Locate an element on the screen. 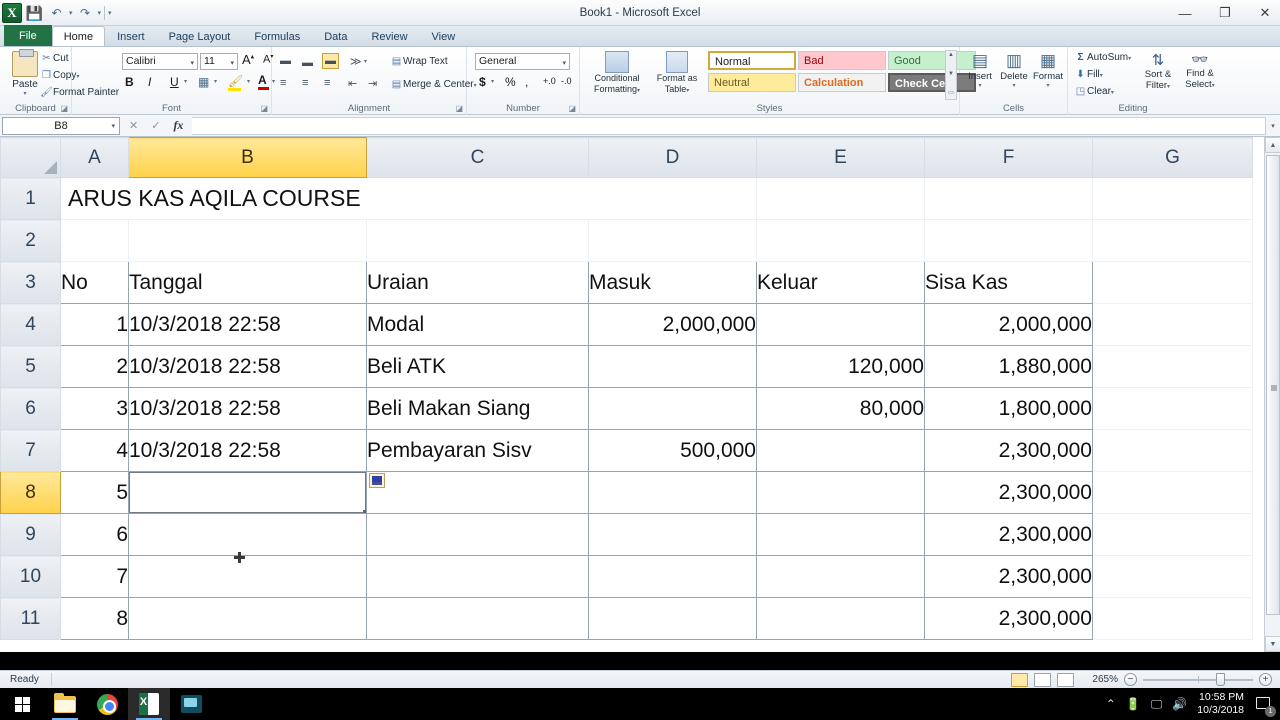 The width and height of the screenshot is (1280, 720). cell-a7: 4 is located at coordinates (94, 450).